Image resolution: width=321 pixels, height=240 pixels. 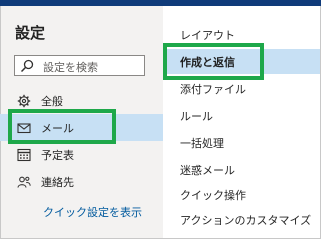 What do you see at coordinates (92, 212) in the screenshot?
I see `view-quick-settings-link: クイック設定を表示` at bounding box center [92, 212].